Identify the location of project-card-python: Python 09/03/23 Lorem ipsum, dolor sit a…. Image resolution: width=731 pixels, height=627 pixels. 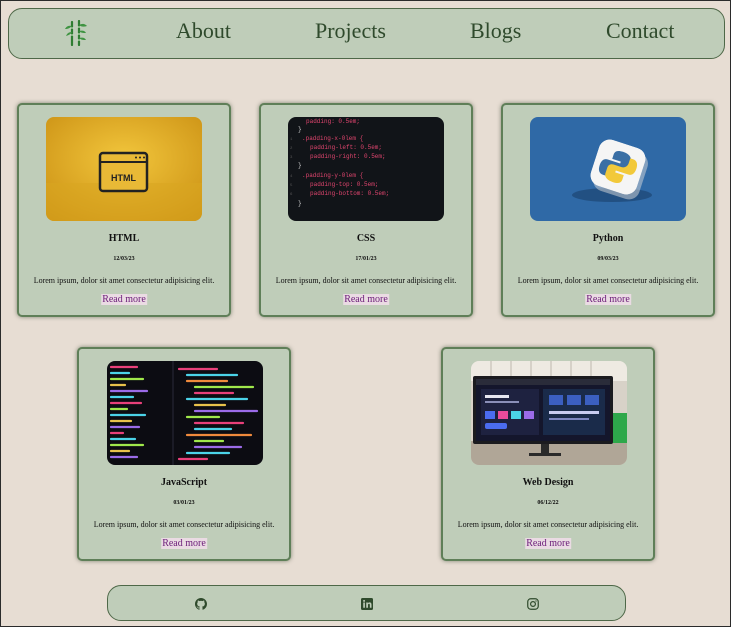
(608, 210).